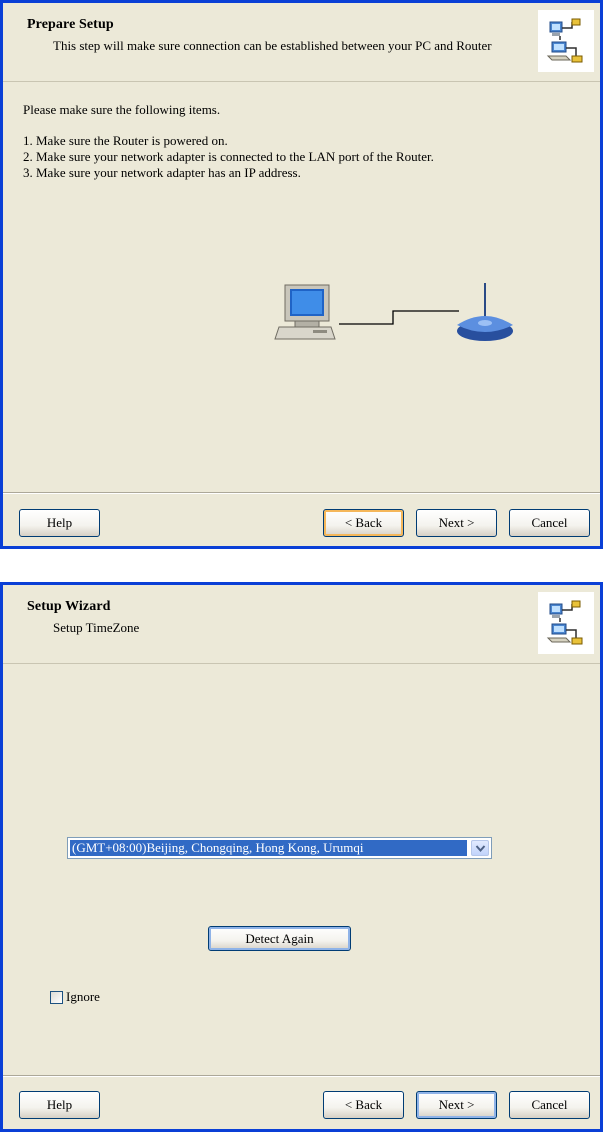  I want to click on ignore-checkbox-row: Ignore, so click(75, 997).